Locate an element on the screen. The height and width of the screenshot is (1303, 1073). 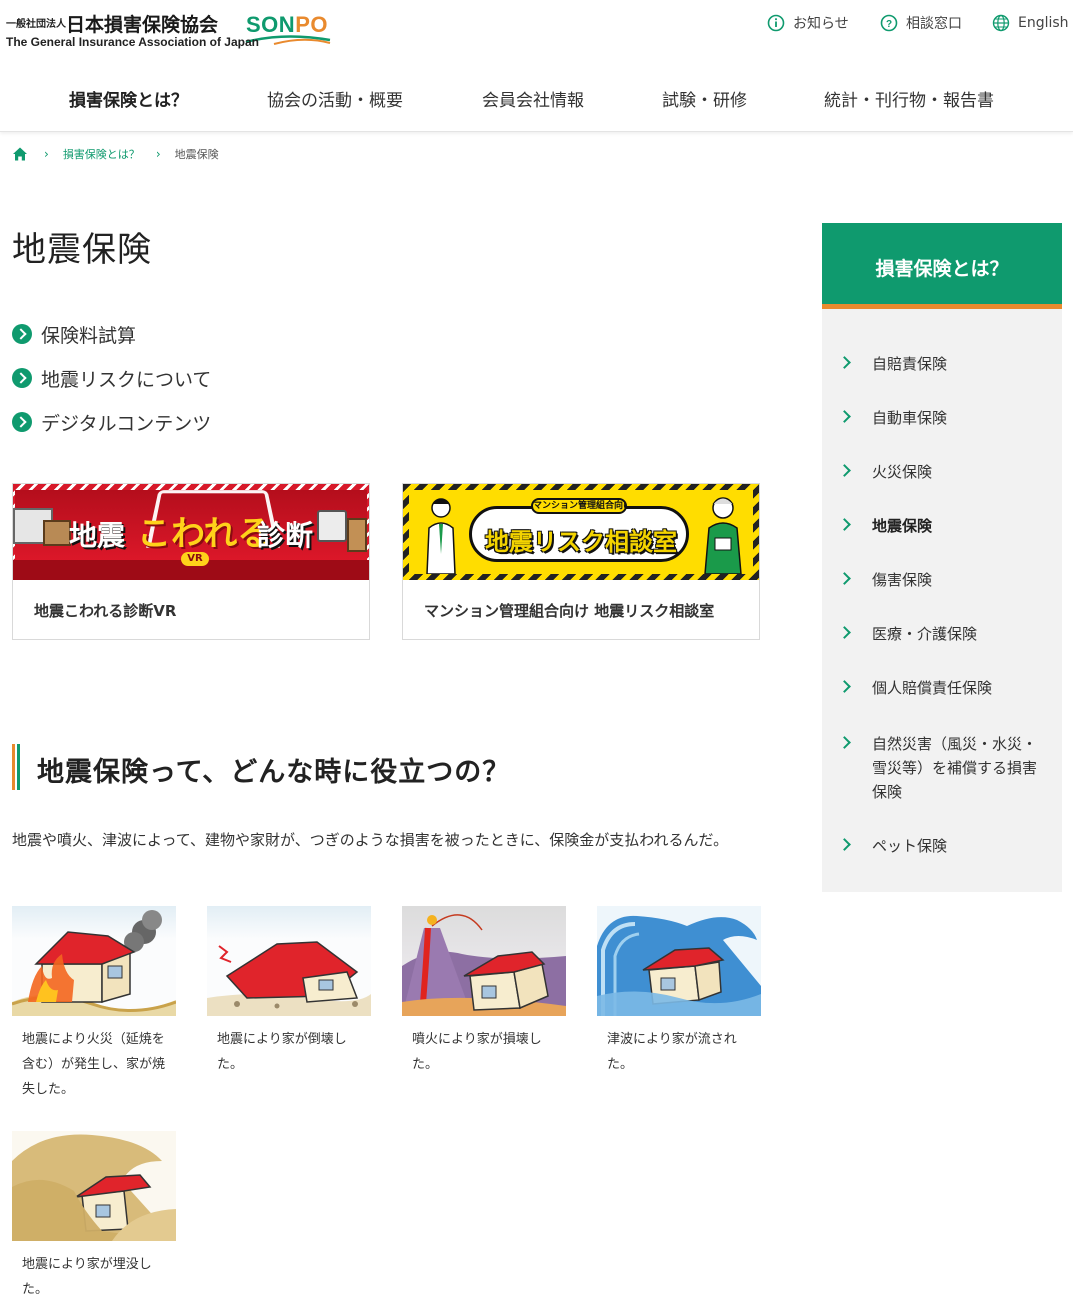
logo-japanese: 一般社団法人日本損害保険協会 is located at coordinates (112, 23).